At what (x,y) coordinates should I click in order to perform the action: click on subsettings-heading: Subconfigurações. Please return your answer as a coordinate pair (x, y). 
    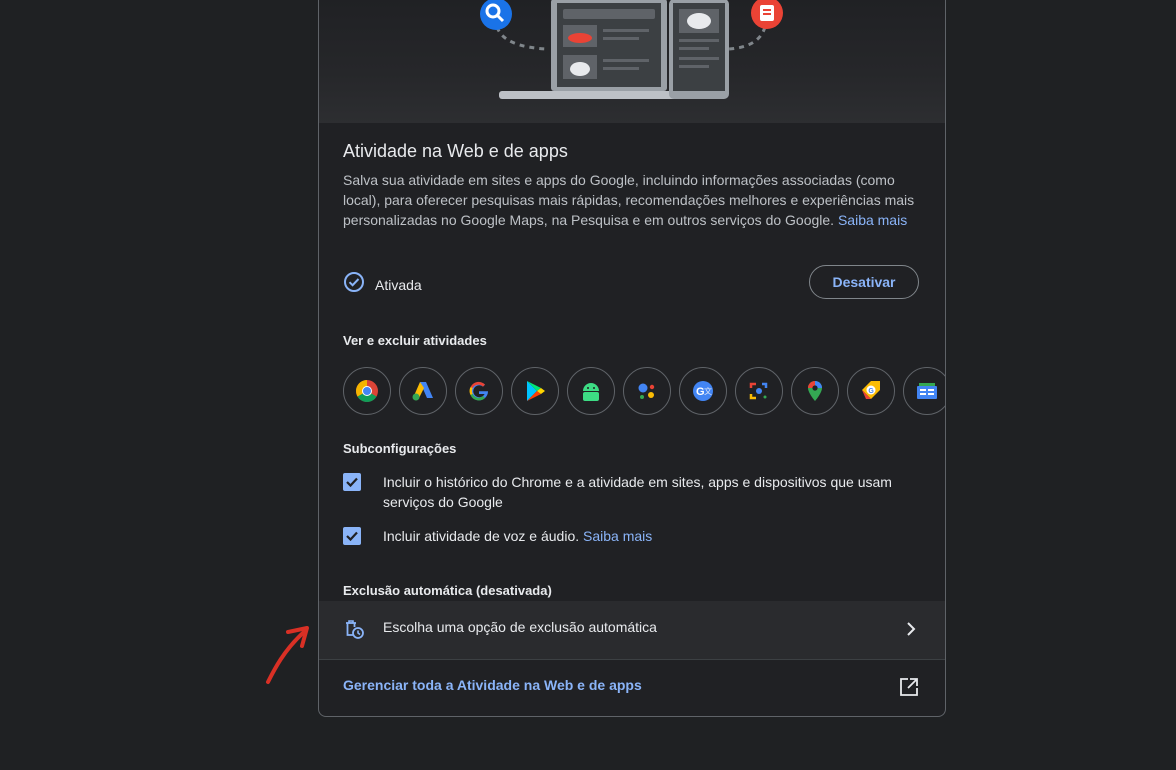
    Looking at the image, I should click on (400, 448).